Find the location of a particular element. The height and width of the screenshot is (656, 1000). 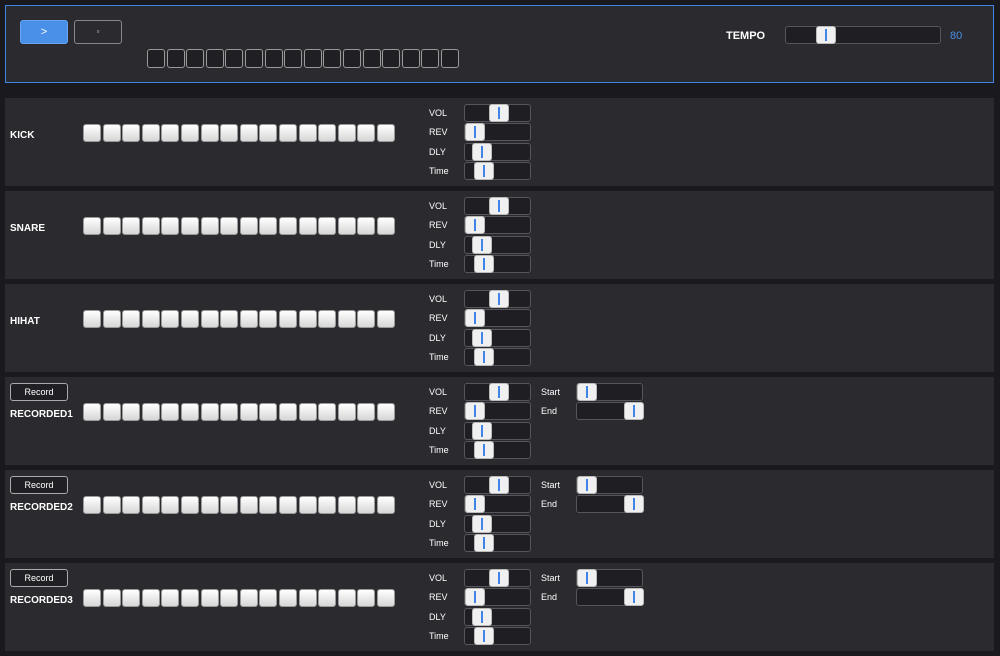

end-slider-thumb is located at coordinates (634, 411).